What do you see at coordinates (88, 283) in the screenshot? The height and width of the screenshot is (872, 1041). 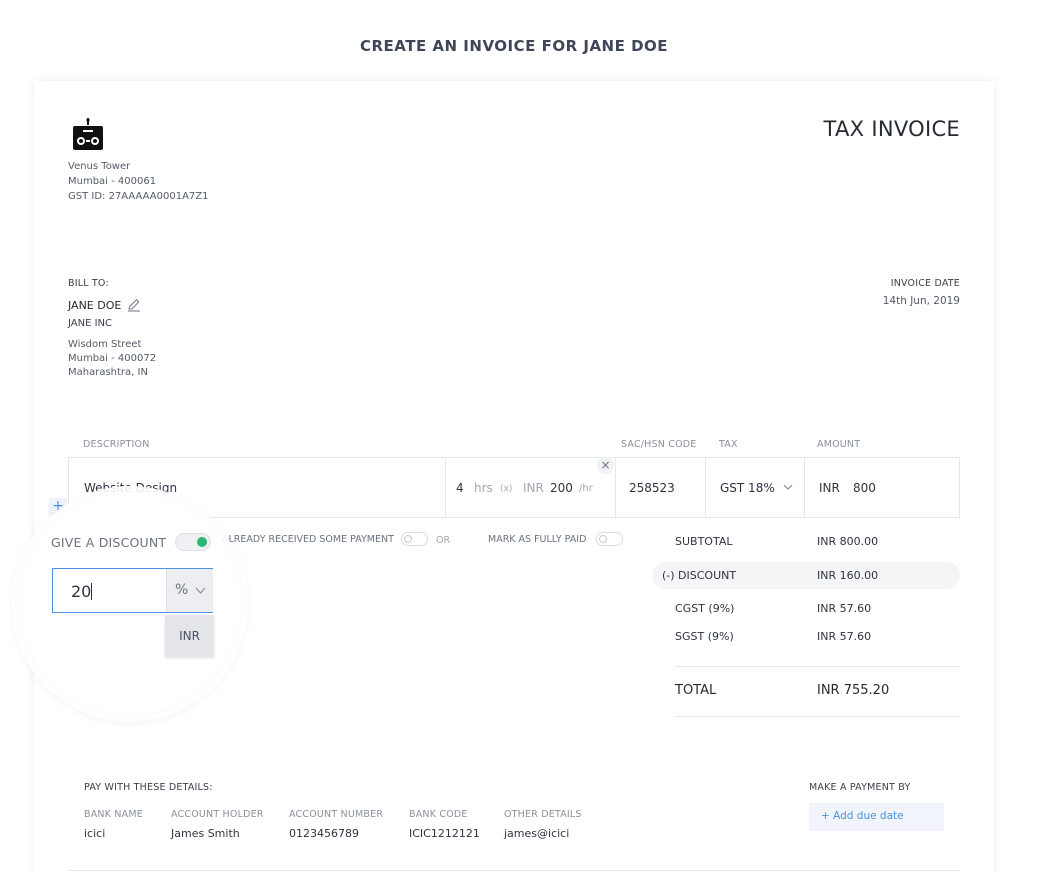 I see `bill-to-label: BILL TO:` at bounding box center [88, 283].